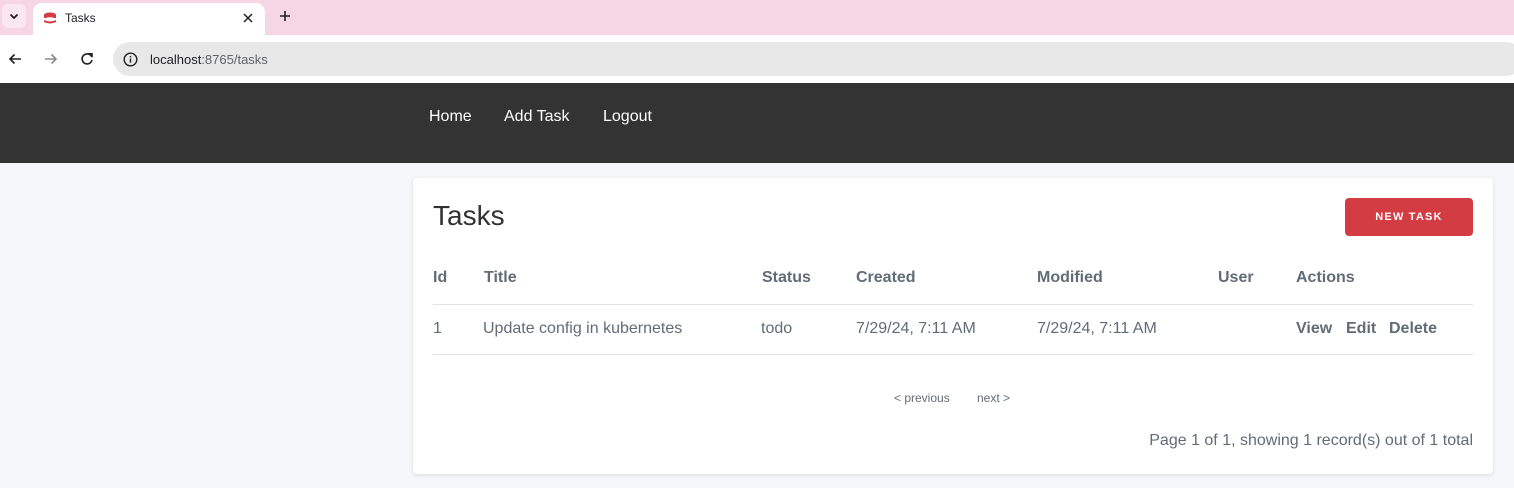 The height and width of the screenshot is (488, 1514). Describe the element at coordinates (1325, 277) in the screenshot. I see `column-header-actions: Actions` at that location.